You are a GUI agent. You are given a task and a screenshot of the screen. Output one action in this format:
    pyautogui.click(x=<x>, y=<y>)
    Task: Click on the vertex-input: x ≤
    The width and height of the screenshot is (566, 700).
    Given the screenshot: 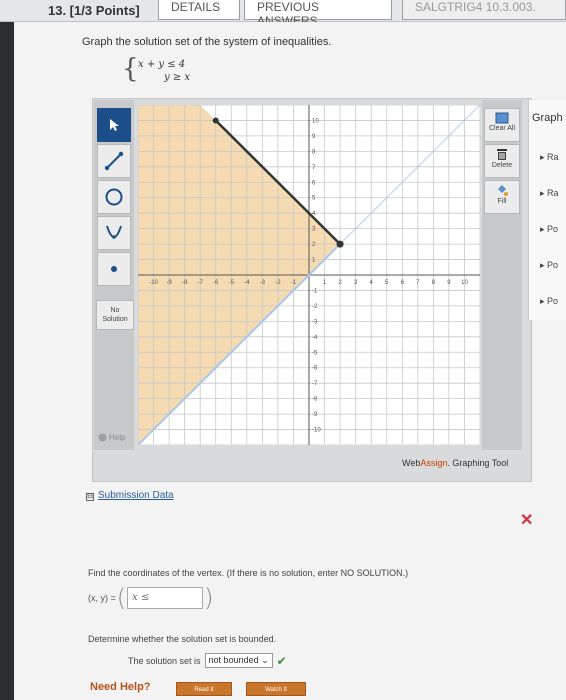 What is the action you would take?
    pyautogui.click(x=165, y=598)
    